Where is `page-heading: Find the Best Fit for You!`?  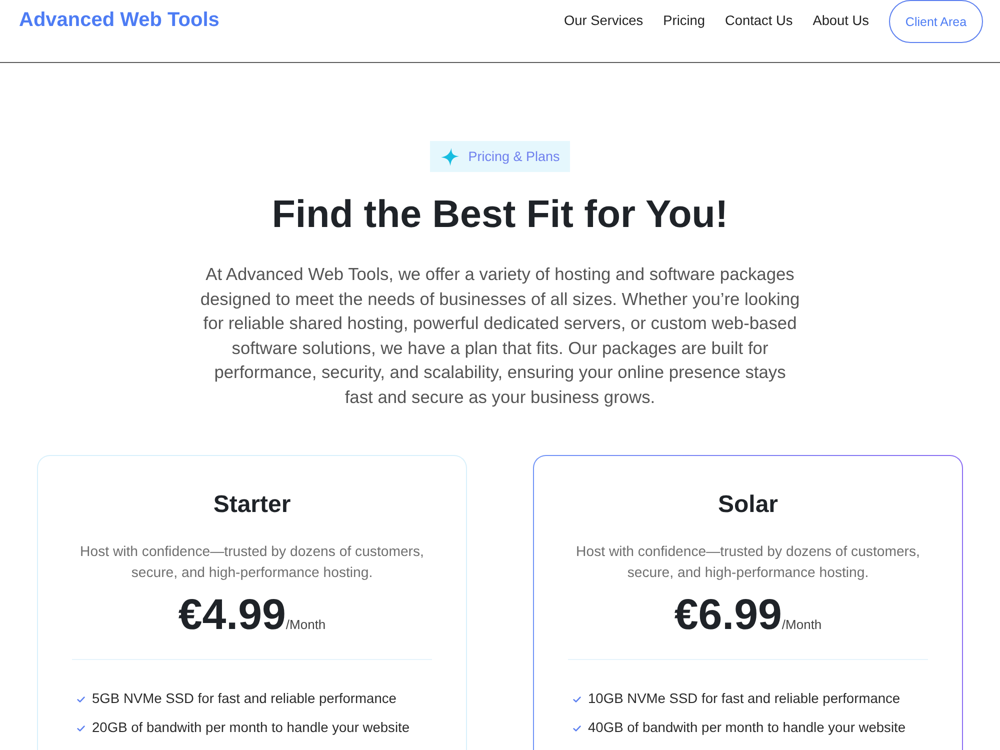 page-heading: Find the Best Fit for You! is located at coordinates (500, 215).